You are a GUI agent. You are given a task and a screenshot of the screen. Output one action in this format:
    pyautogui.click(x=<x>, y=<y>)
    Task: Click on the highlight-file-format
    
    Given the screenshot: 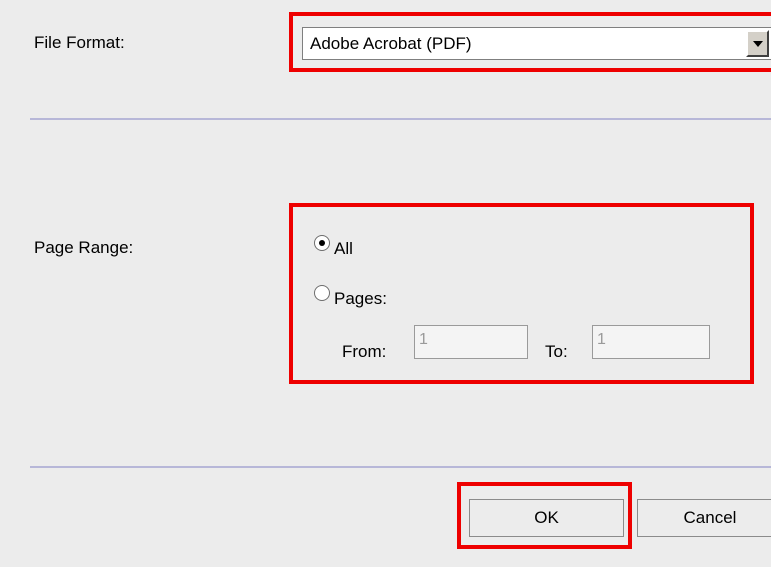 What is the action you would take?
    pyautogui.click(x=530, y=42)
    